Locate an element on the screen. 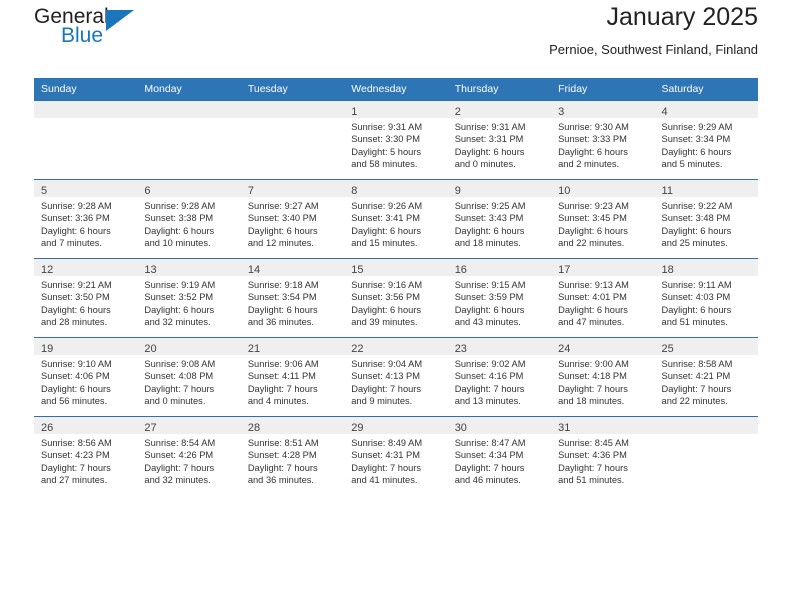  day-number: 28 is located at coordinates (254, 428).